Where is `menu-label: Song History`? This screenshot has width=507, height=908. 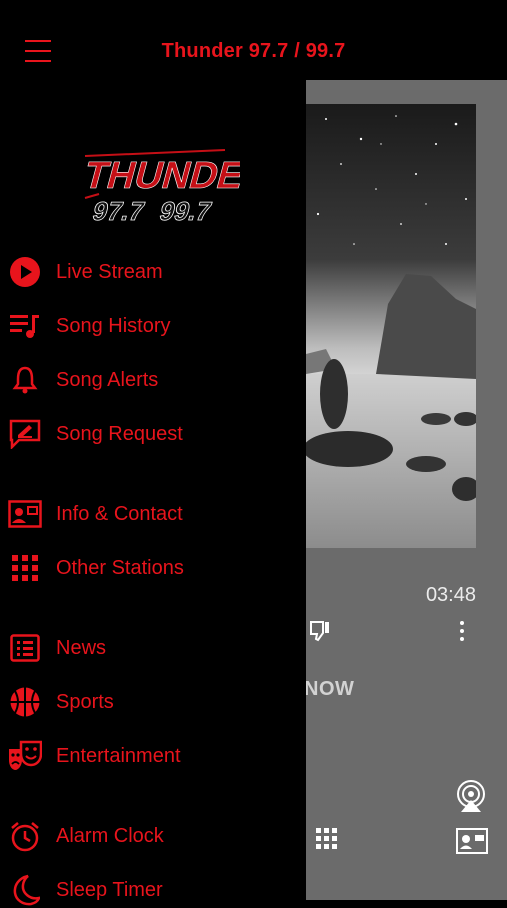 menu-label: Song History is located at coordinates (113, 325).